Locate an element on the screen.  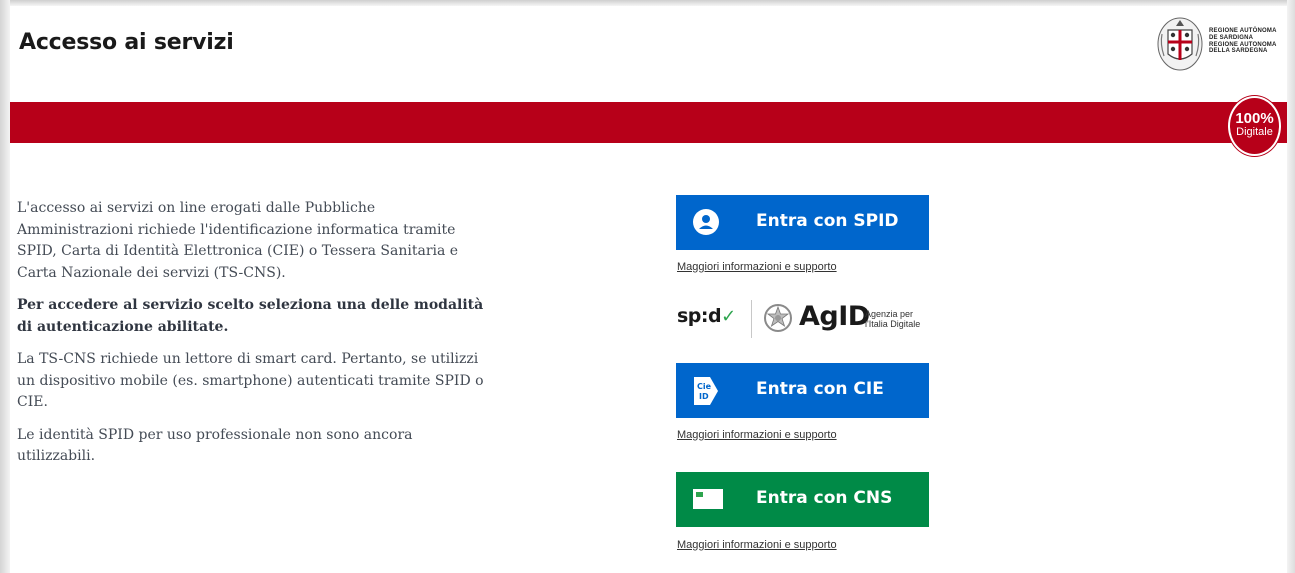
user-icon is located at coordinates (706, 222).